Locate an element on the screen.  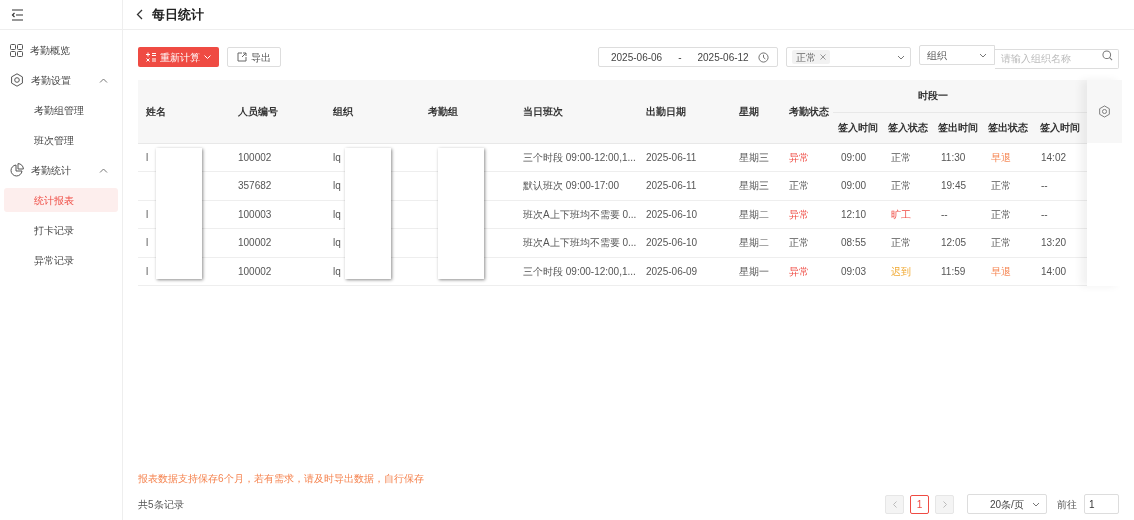
table-cell: 2025-06-09 is located at coordinates (672, 271).